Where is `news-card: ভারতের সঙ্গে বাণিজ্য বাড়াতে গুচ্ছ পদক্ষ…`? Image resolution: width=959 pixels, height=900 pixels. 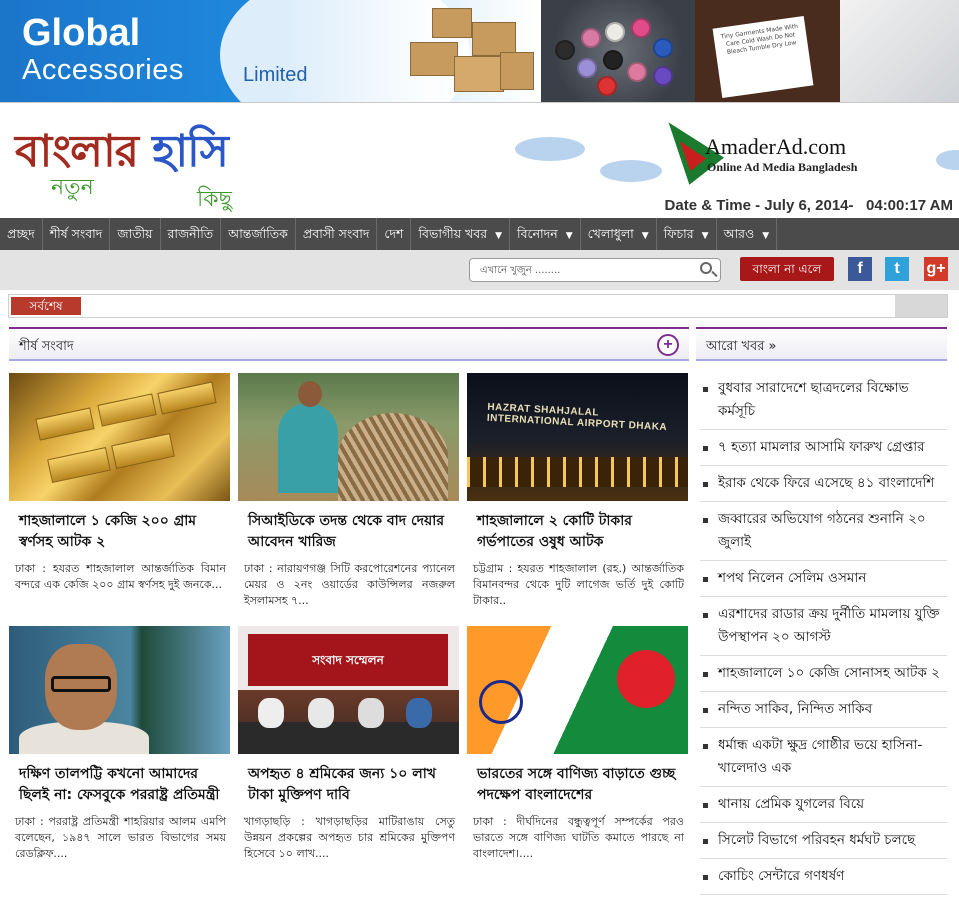
news-card: ভারতের সঙ্গে বাণিজ্য বাড়াতে গুচ্ছ পদক্ষ… is located at coordinates (577, 744).